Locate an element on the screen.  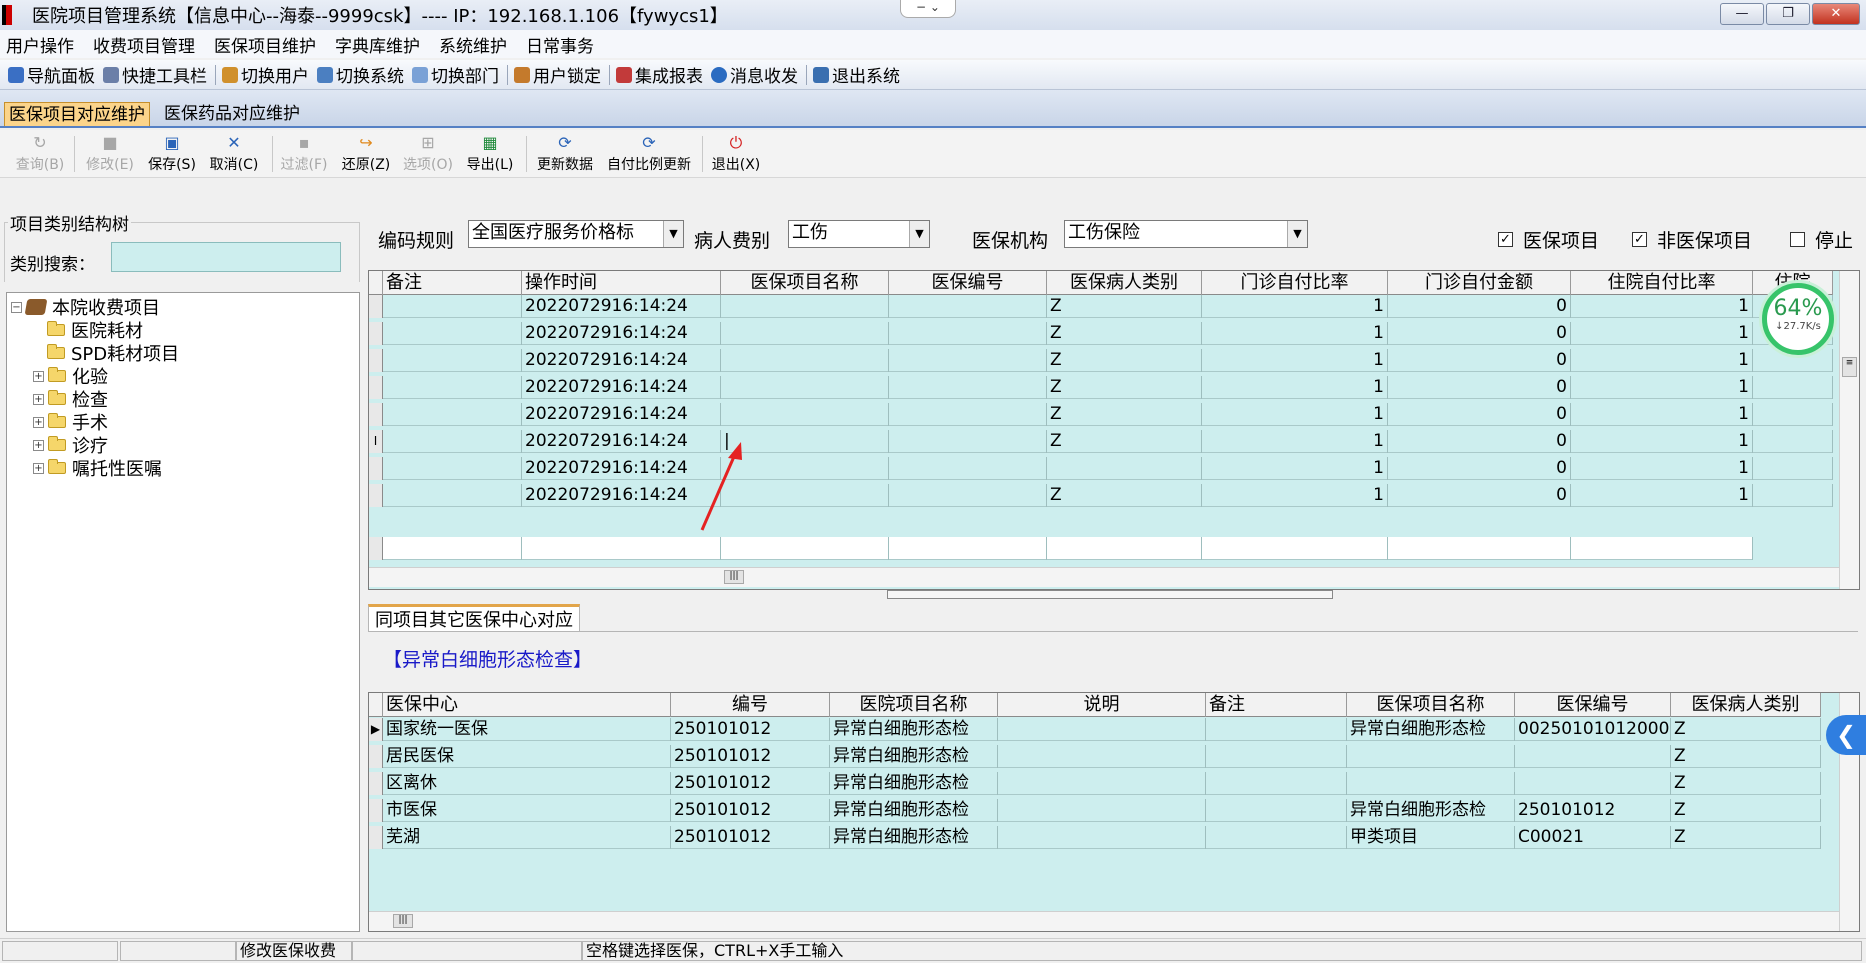
patient-type-select: 工伤 ▼ is located at coordinates (859, 234).